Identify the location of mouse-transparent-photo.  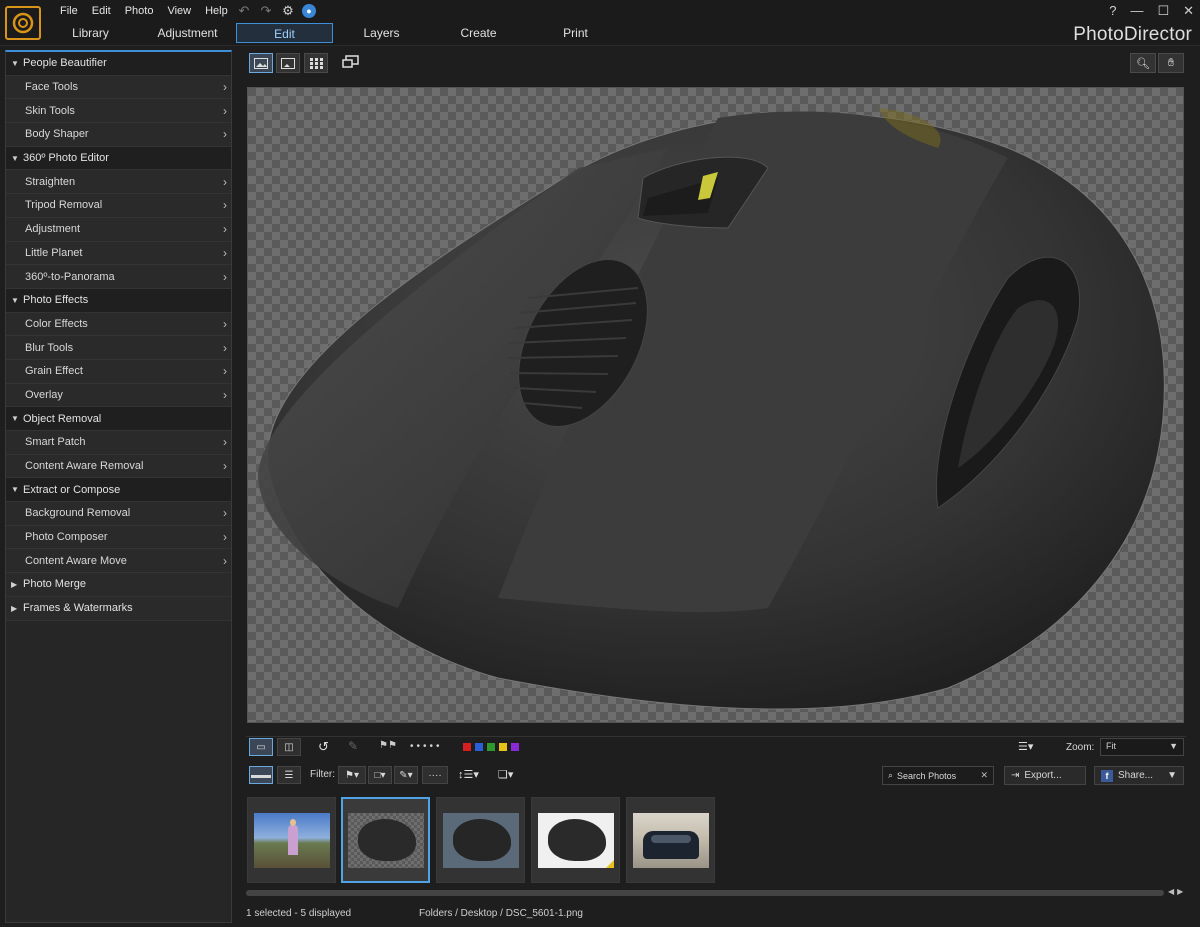
(385, 840).